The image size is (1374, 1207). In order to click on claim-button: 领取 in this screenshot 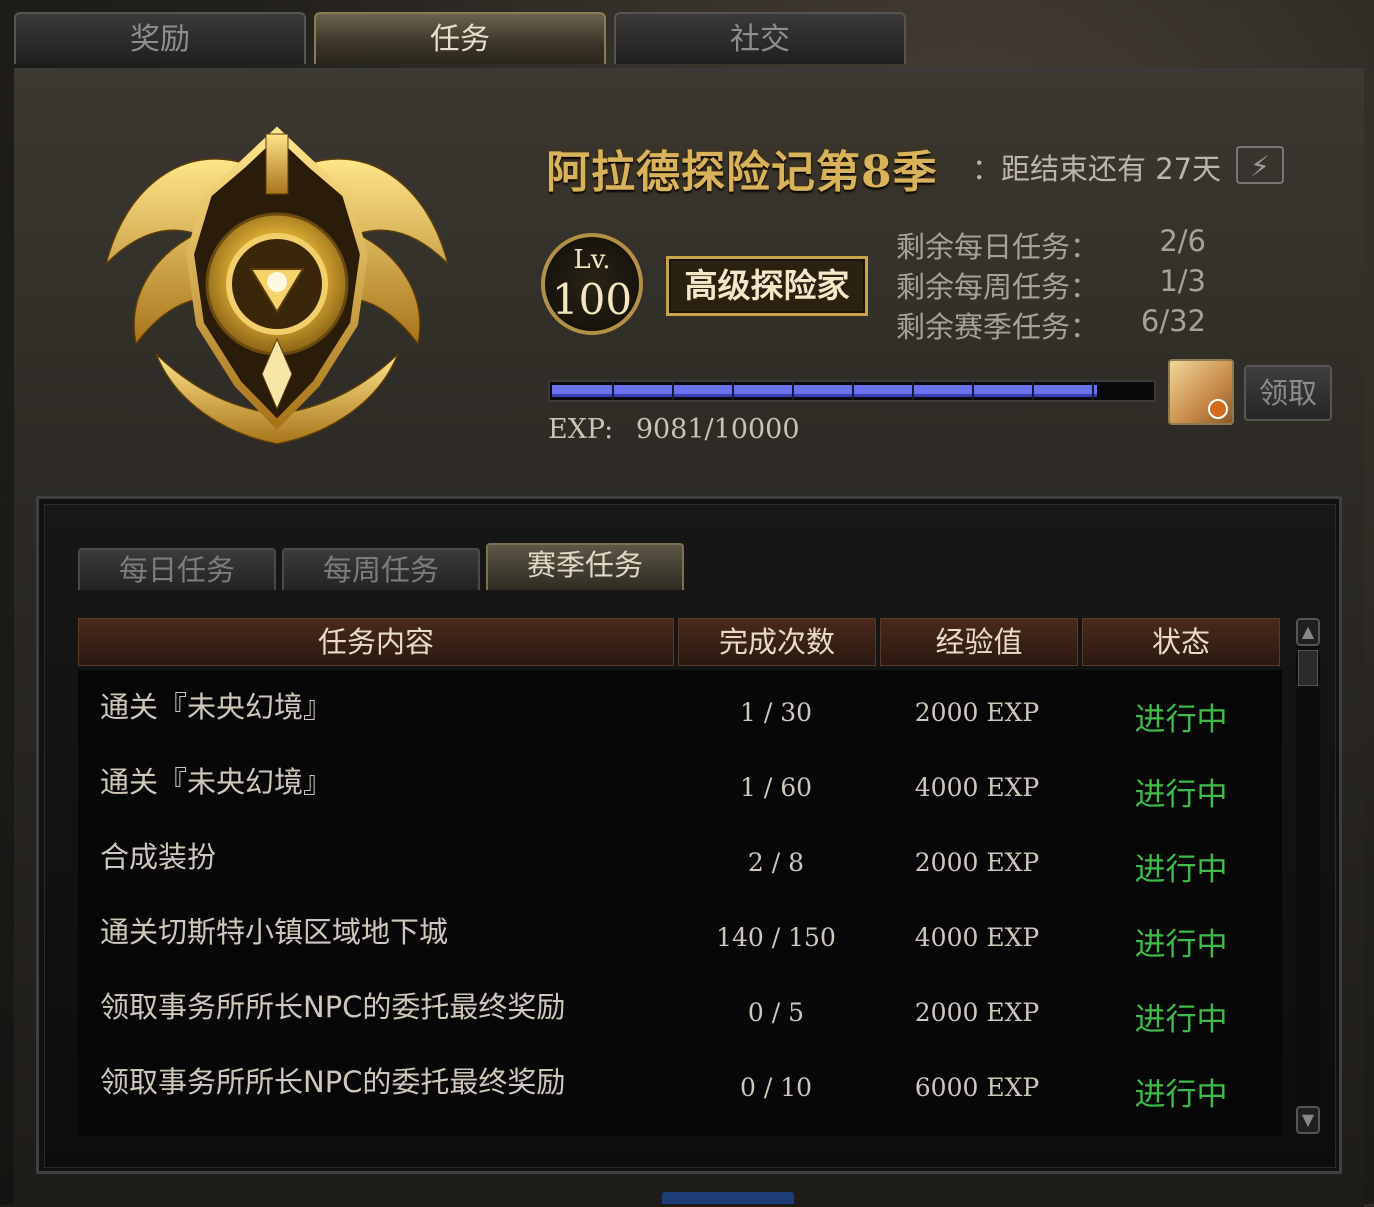, I will do `click(1288, 393)`.